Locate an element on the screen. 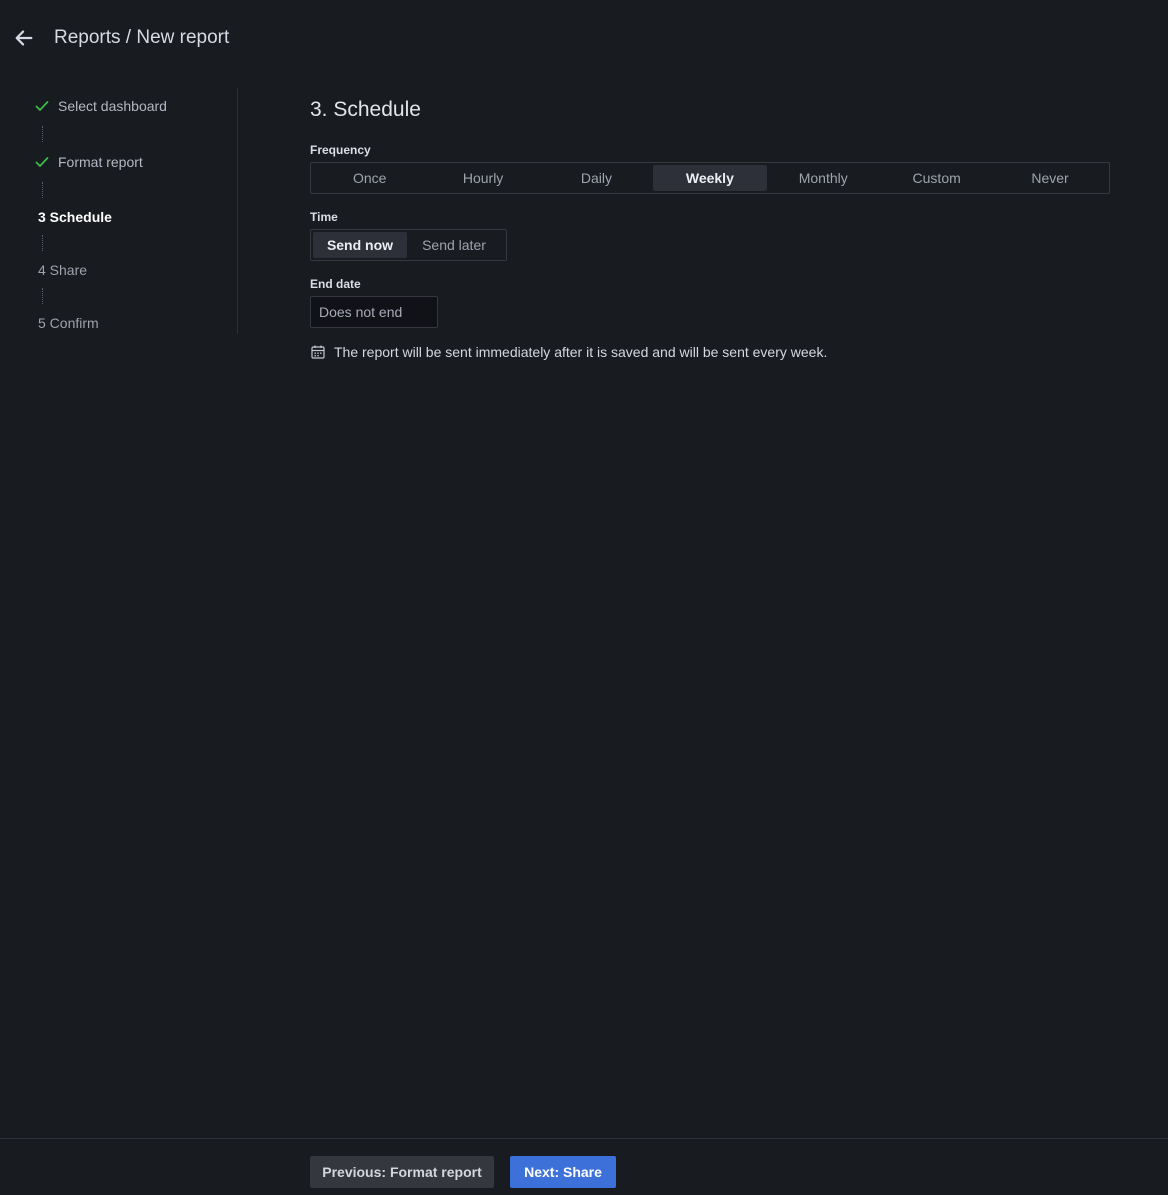  step-label: 4 Share is located at coordinates (63, 270).